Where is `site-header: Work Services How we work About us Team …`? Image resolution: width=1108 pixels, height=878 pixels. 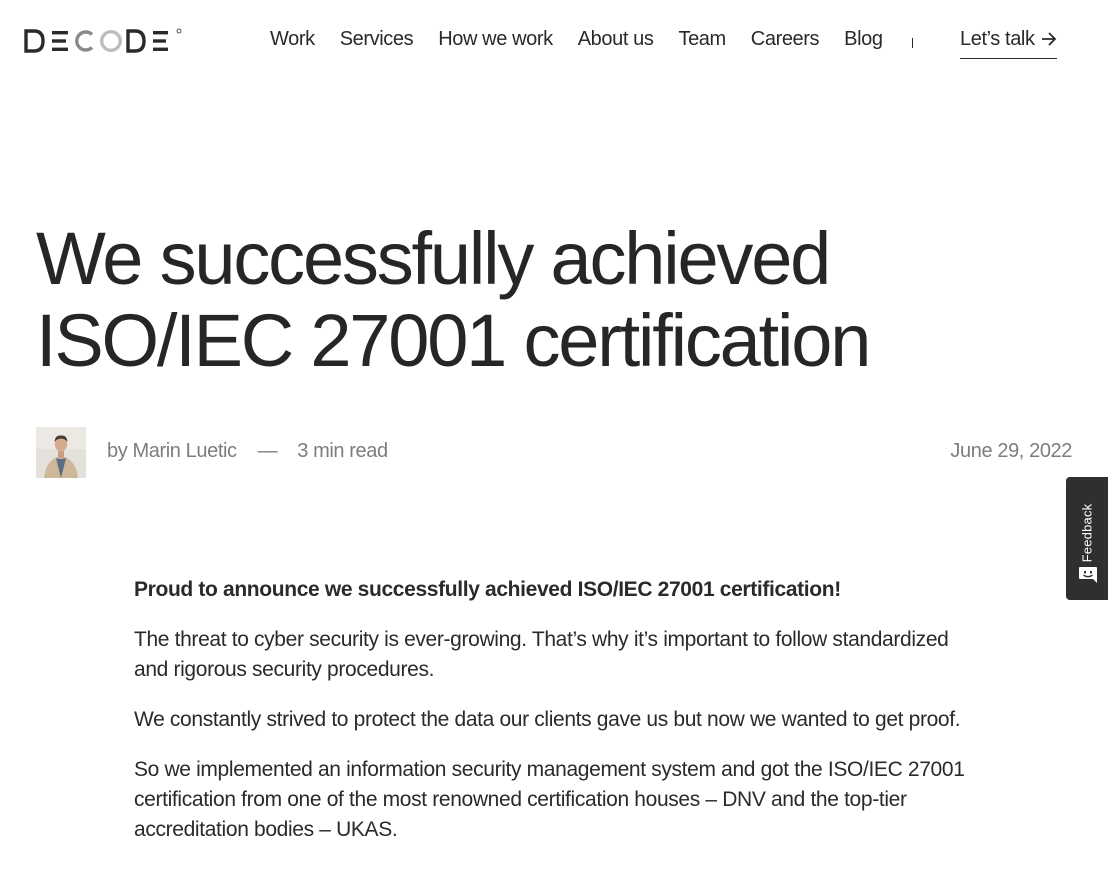
site-header: Work Services How we work About us Team … is located at coordinates (554, 40).